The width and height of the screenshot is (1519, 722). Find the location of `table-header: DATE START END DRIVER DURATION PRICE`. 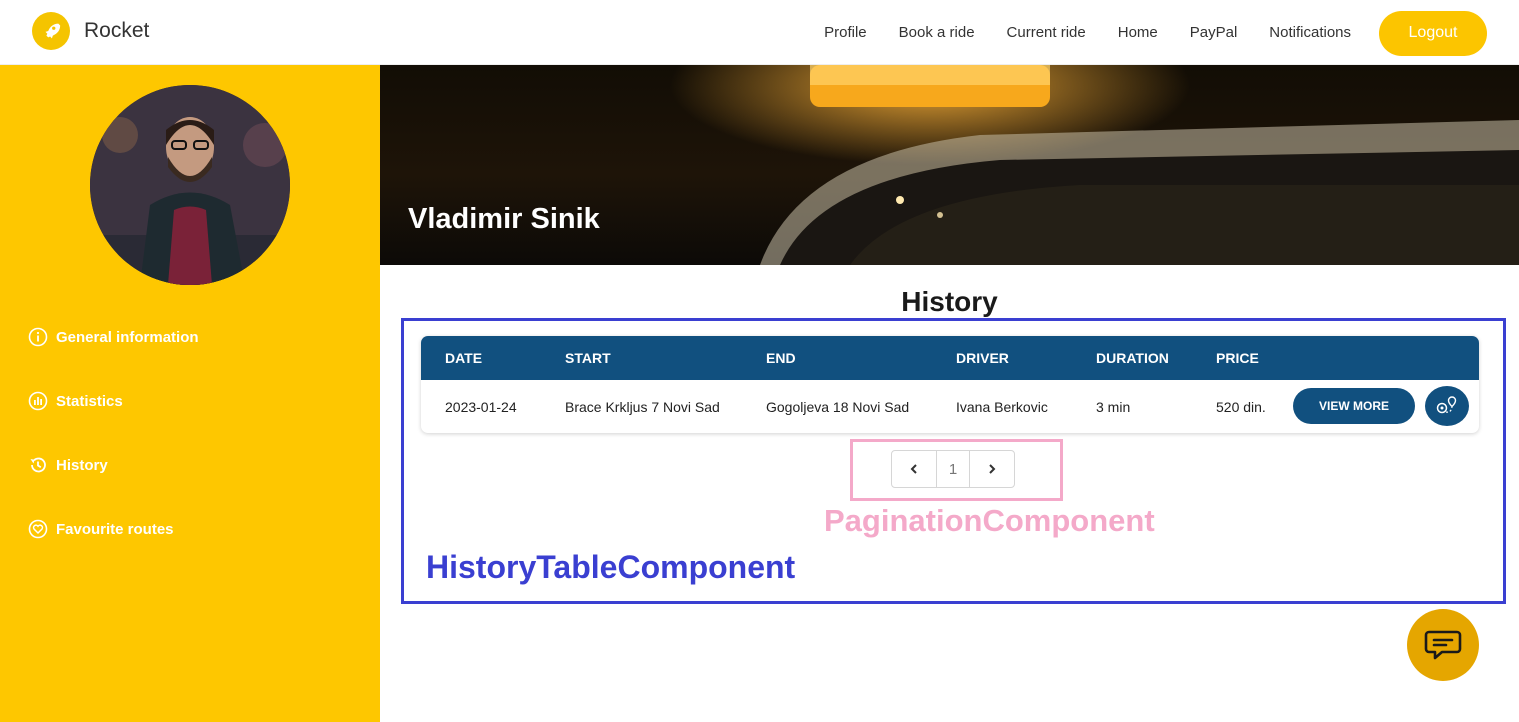

table-header: DATE START END DRIVER DURATION PRICE is located at coordinates (950, 358).